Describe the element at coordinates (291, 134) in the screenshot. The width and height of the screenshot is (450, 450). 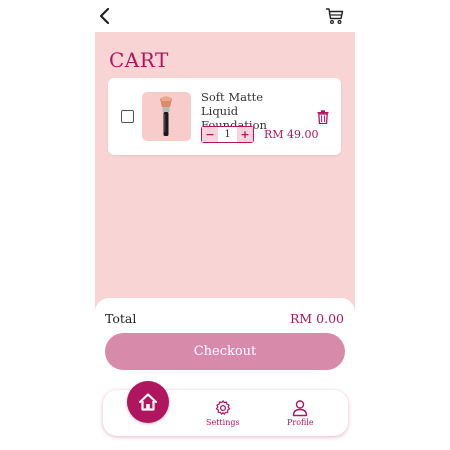
I see `item-price: RM 49.00` at that location.